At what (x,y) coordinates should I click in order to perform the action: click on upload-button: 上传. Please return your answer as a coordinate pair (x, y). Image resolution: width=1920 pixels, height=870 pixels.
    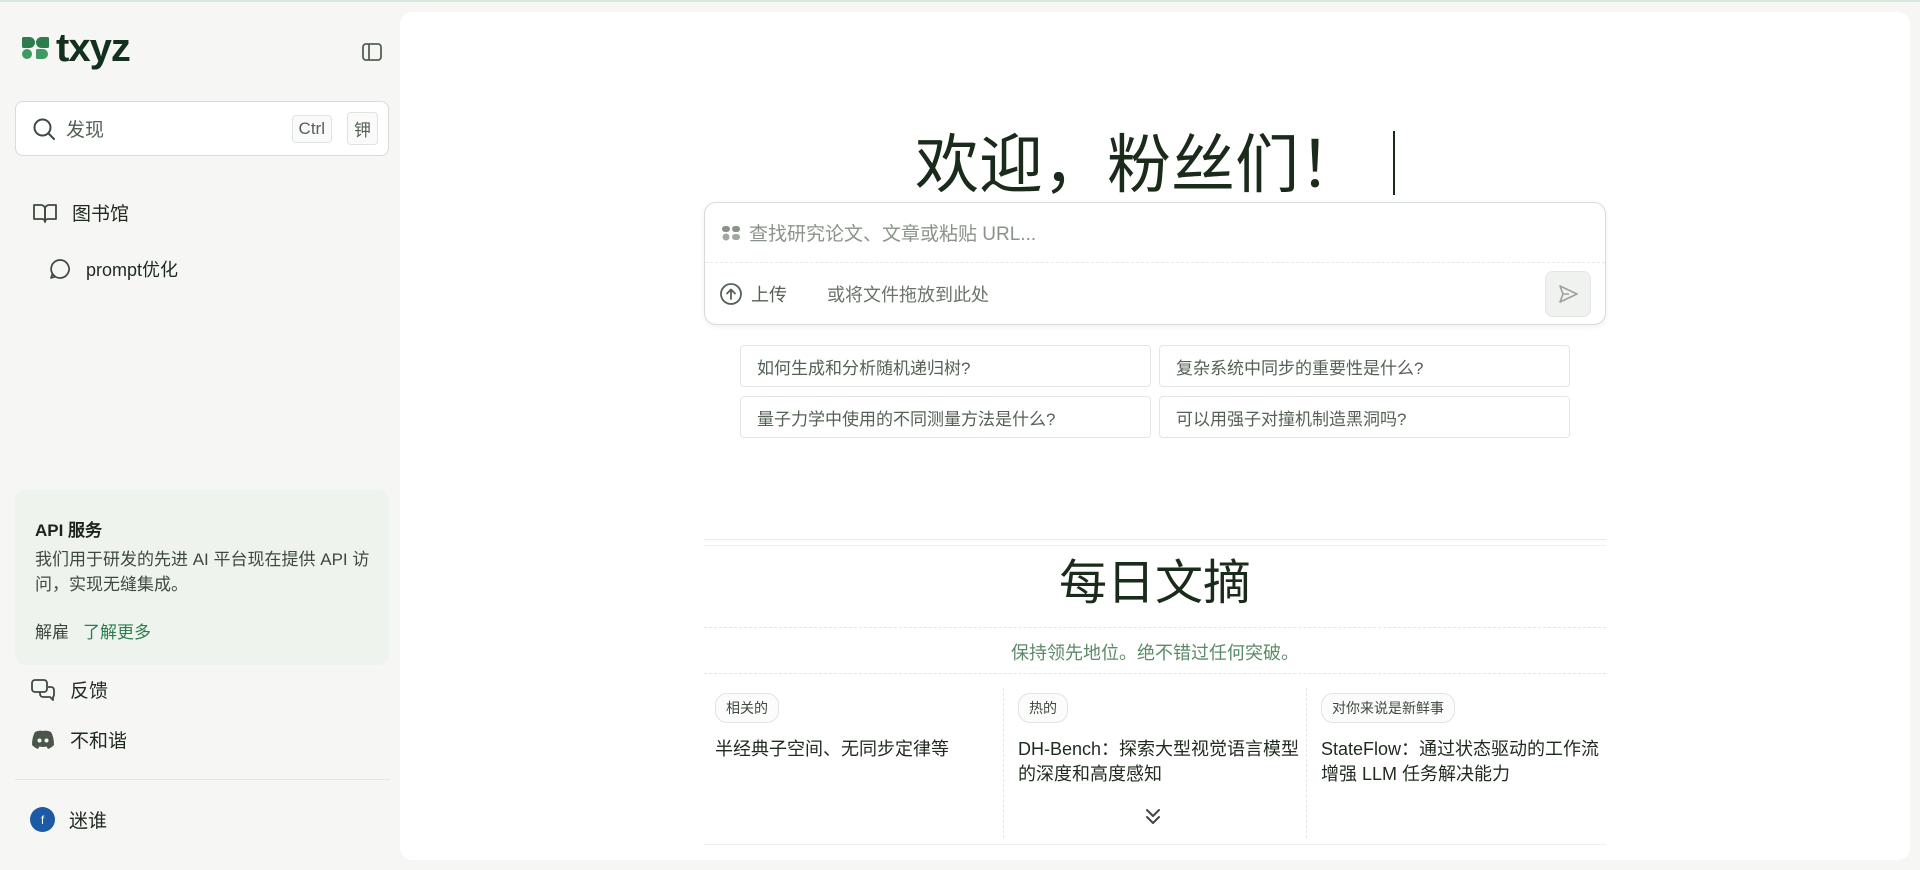
    Looking at the image, I should click on (753, 294).